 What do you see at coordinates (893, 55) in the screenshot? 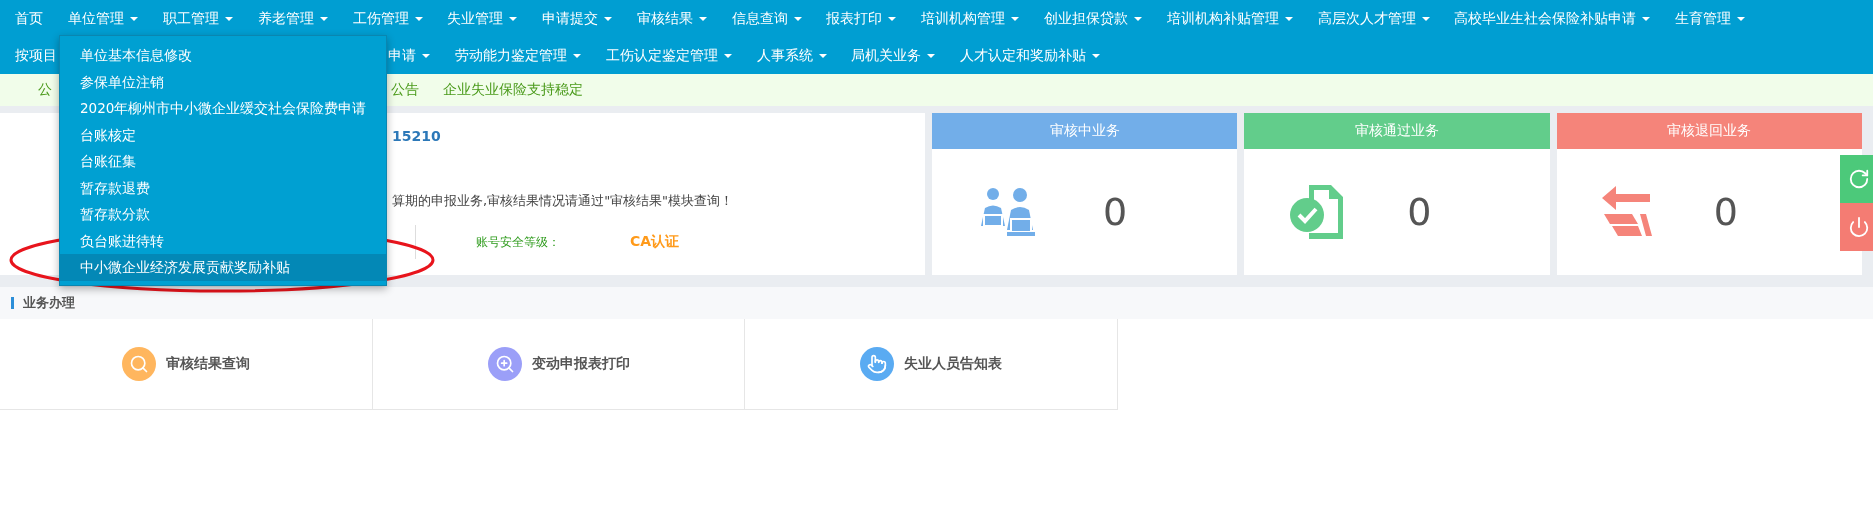
I see `nav-menu-item: 局机关业务` at bounding box center [893, 55].